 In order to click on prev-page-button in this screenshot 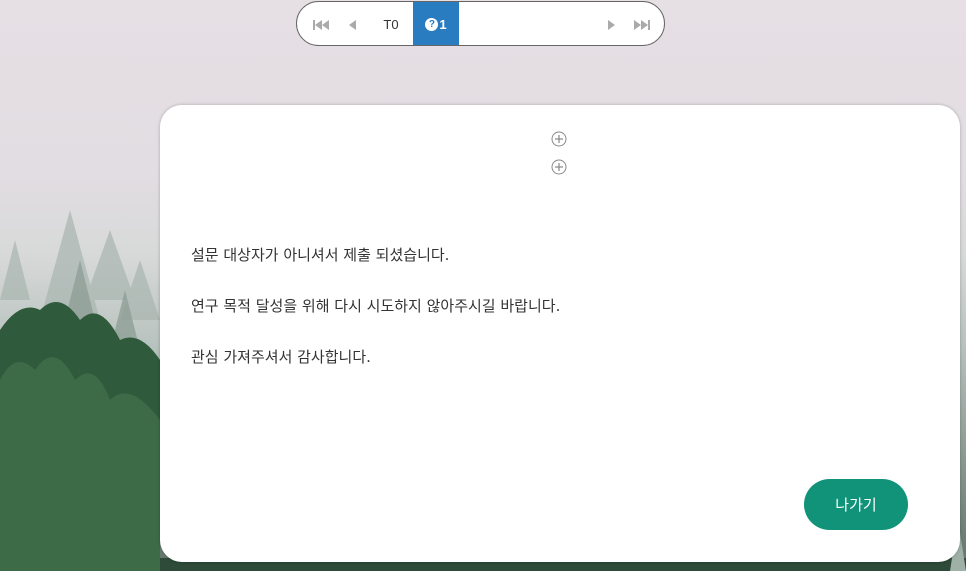, I will do `click(352, 23)`.